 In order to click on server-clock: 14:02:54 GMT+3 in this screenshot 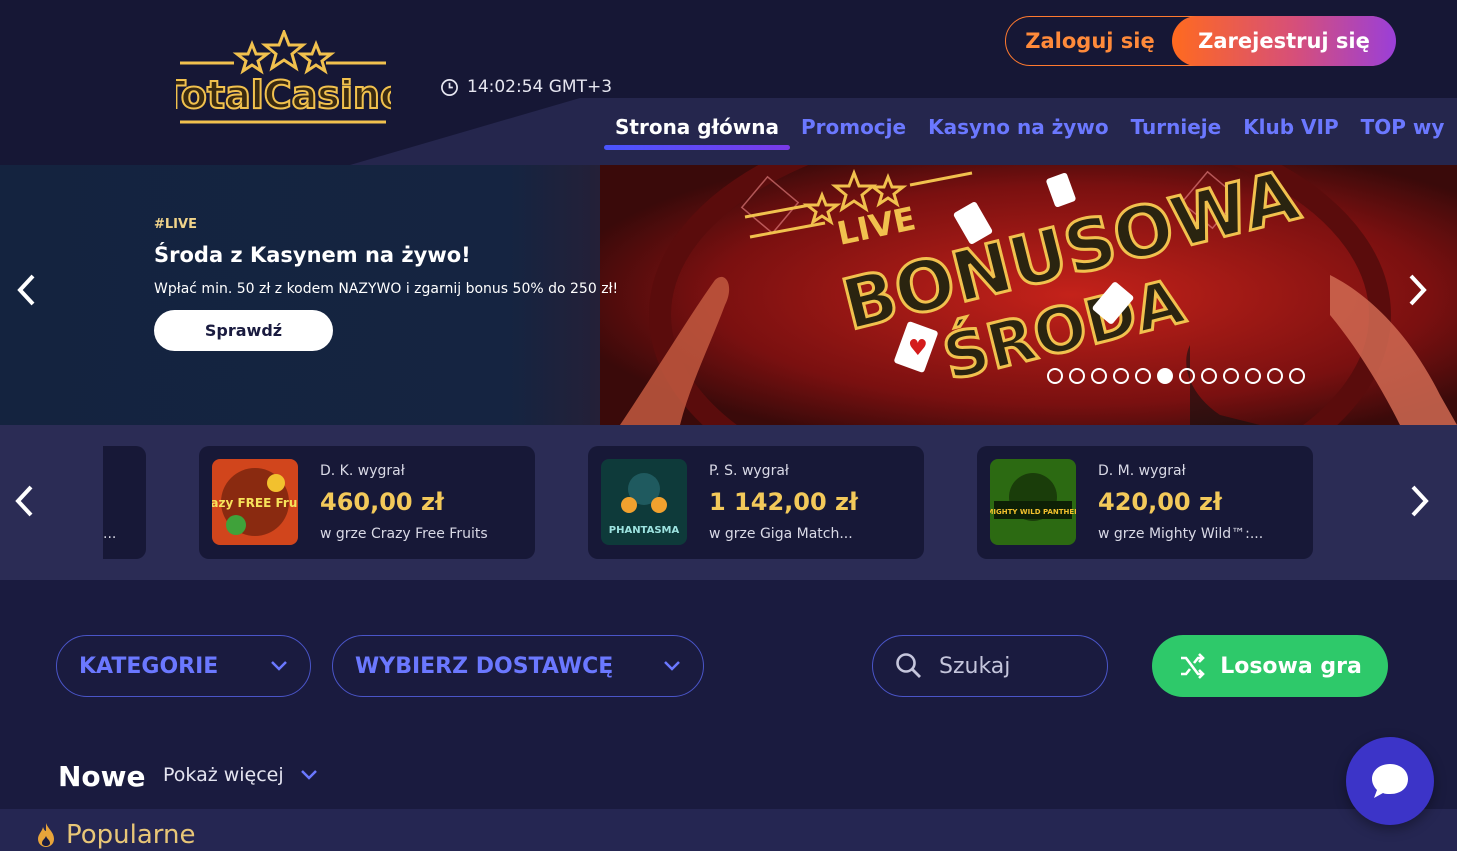, I will do `click(526, 87)`.